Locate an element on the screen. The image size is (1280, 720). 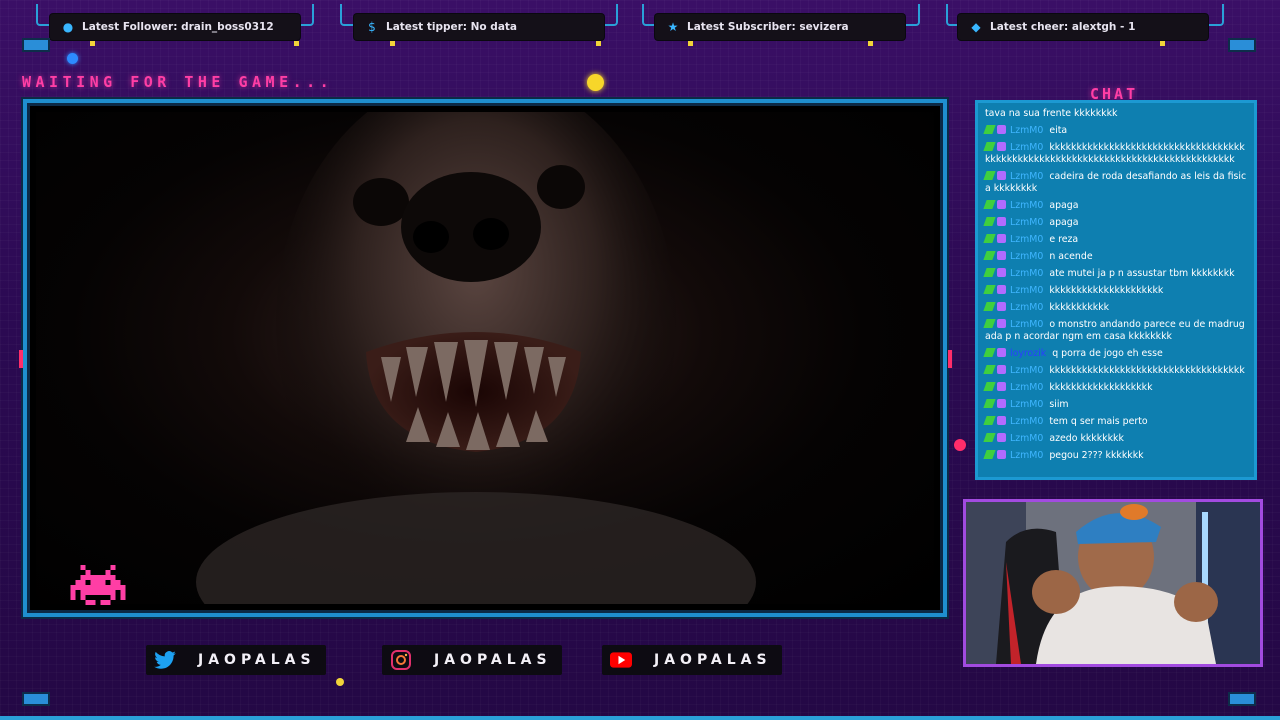
latest-tipper-alert: $ Latest tipper: No data is located at coordinates (479, 27).